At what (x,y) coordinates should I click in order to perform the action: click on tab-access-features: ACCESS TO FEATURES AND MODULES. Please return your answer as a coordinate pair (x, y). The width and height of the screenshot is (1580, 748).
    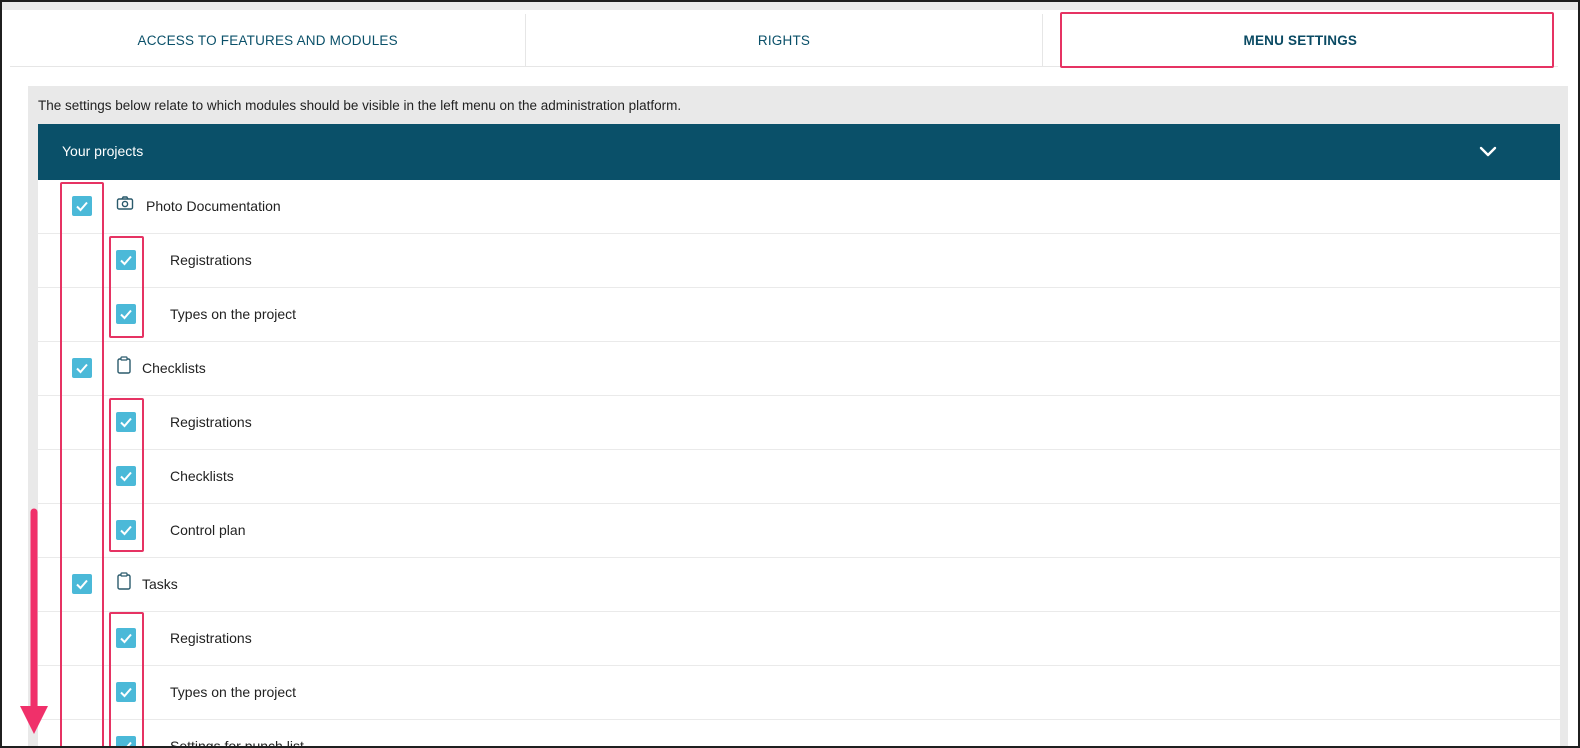
    Looking at the image, I should click on (267, 40).